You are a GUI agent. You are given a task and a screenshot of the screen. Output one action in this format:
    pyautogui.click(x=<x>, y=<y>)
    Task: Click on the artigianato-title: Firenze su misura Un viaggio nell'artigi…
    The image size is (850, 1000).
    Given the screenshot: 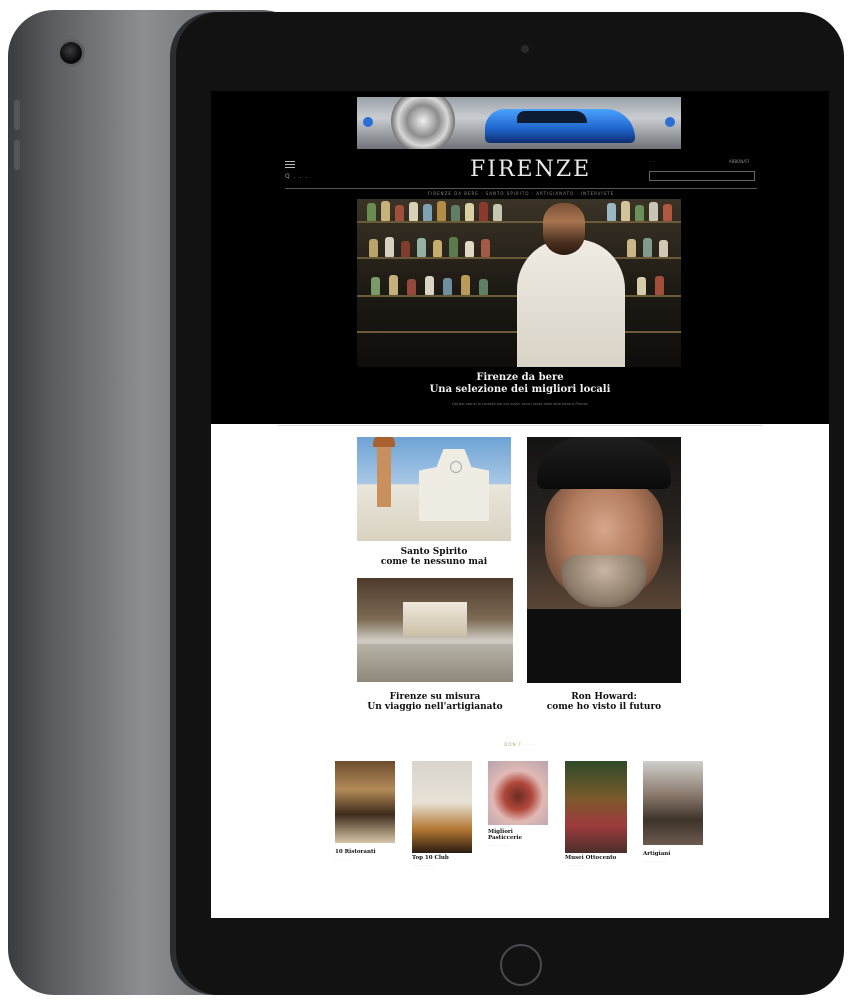 What is the action you would take?
    pyautogui.click(x=435, y=702)
    